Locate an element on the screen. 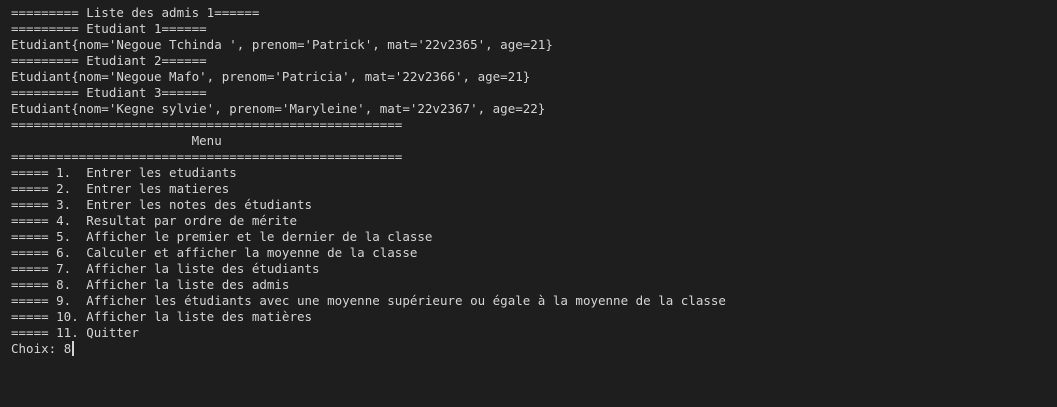 This screenshot has width=1057, height=407. student-3-header: ========= Etudiant 3====== is located at coordinates (109, 92).